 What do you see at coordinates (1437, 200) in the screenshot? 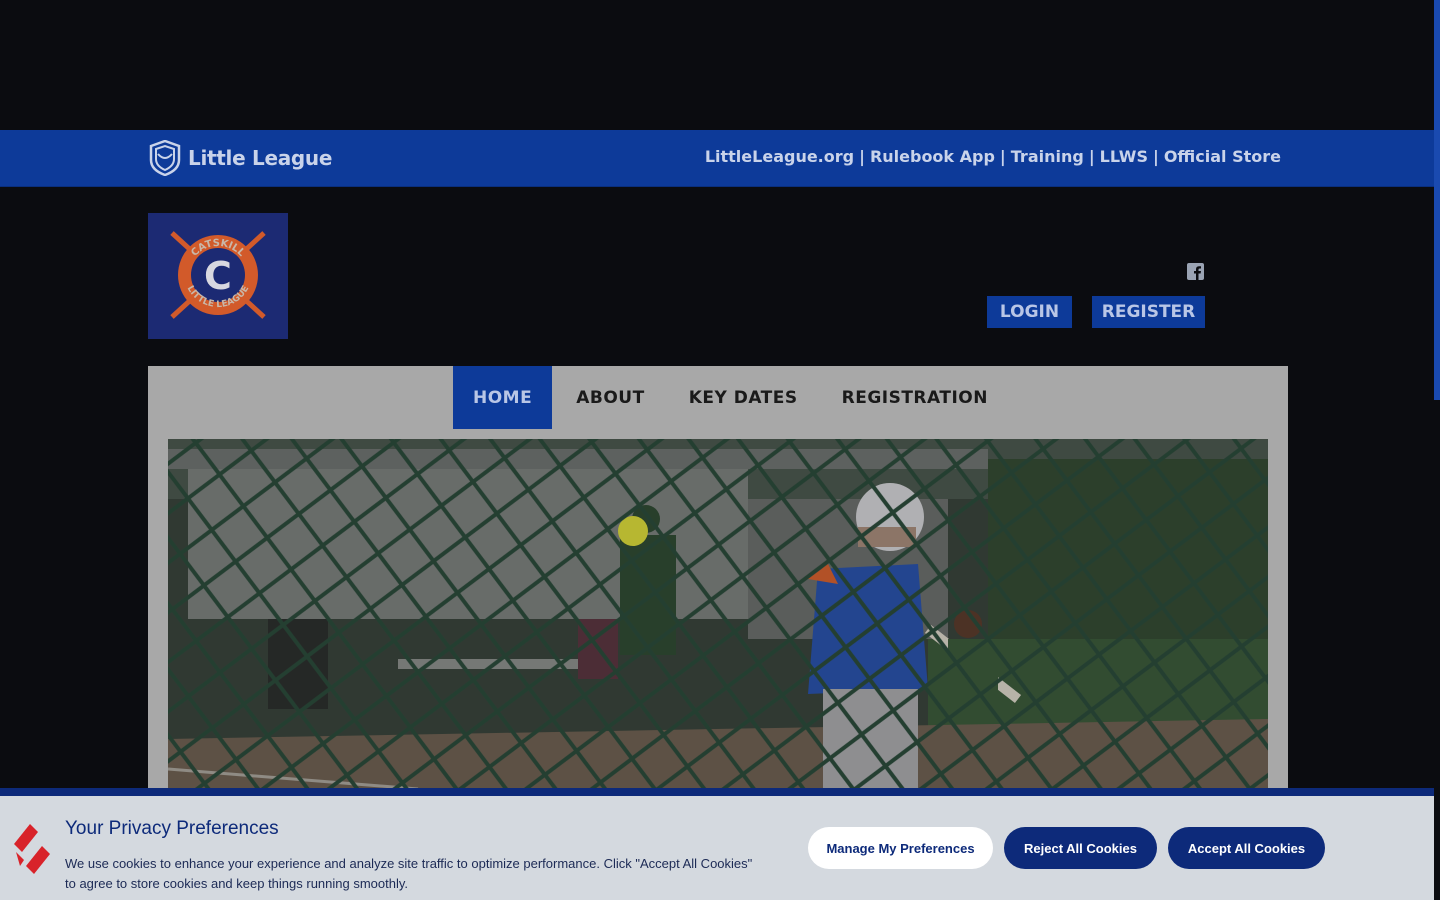
I see `scrollbar-thumb` at bounding box center [1437, 200].